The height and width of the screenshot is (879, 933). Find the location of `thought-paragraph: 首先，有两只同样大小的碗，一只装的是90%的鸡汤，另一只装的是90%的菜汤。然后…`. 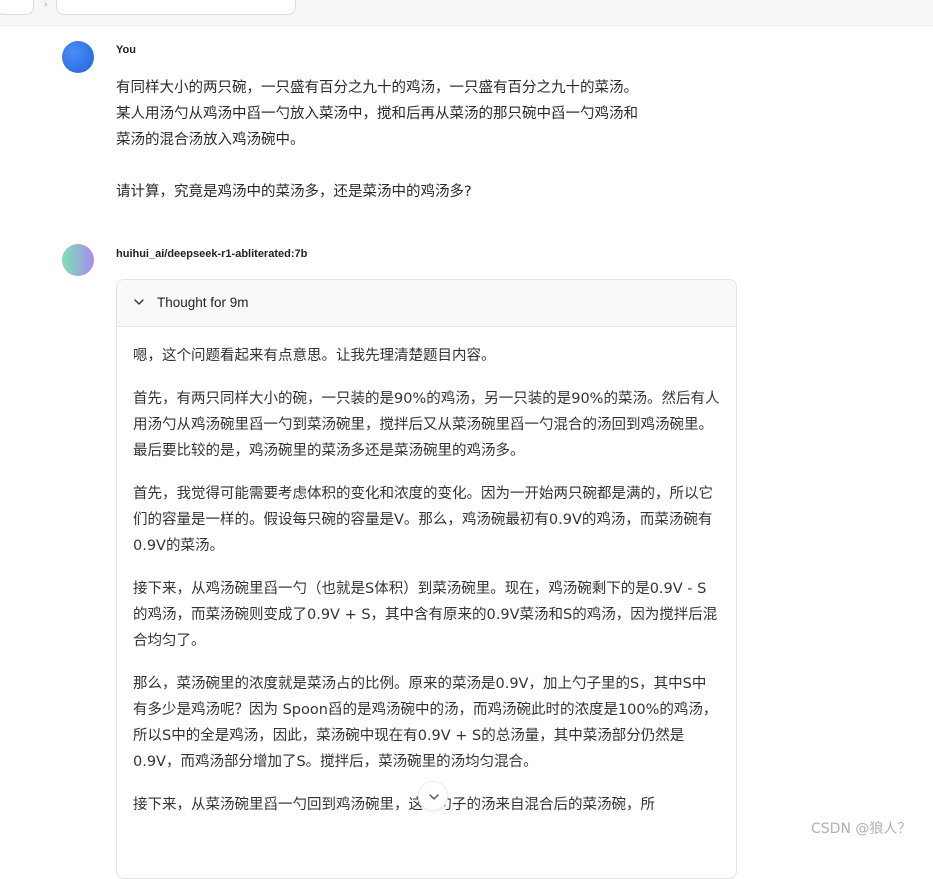

thought-paragraph: 首先，有两只同样大小的碗，一只装的是90%的鸡汤，另一只装的是90%的菜汤。然后… is located at coordinates (426, 425).